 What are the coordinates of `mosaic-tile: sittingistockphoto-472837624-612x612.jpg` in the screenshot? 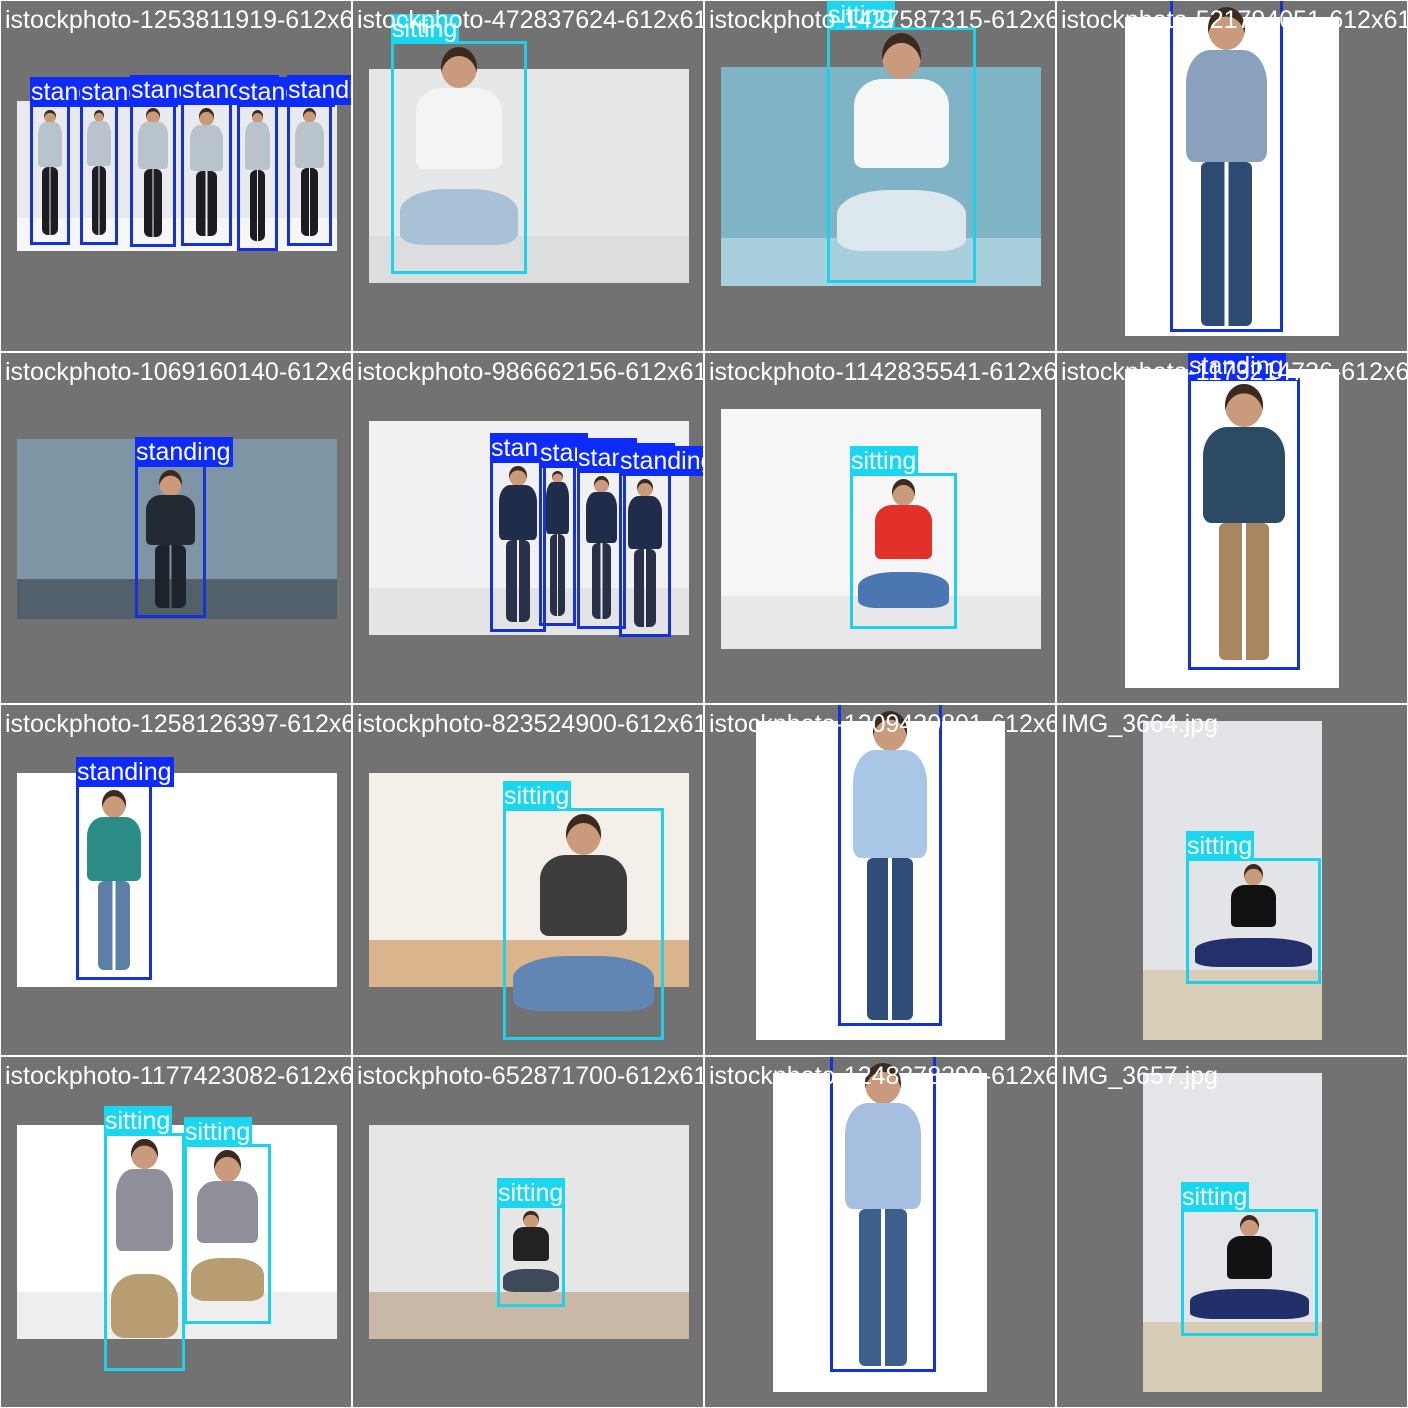 It's located at (528, 176).